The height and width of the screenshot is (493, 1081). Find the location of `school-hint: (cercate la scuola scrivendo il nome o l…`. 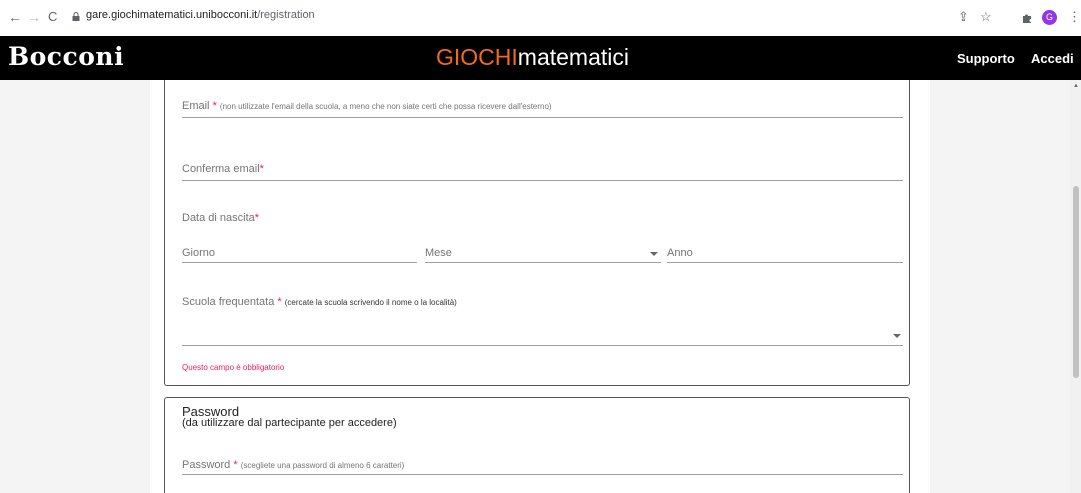

school-hint: (cercate la scuola scrivendo il nome o l… is located at coordinates (370, 302).